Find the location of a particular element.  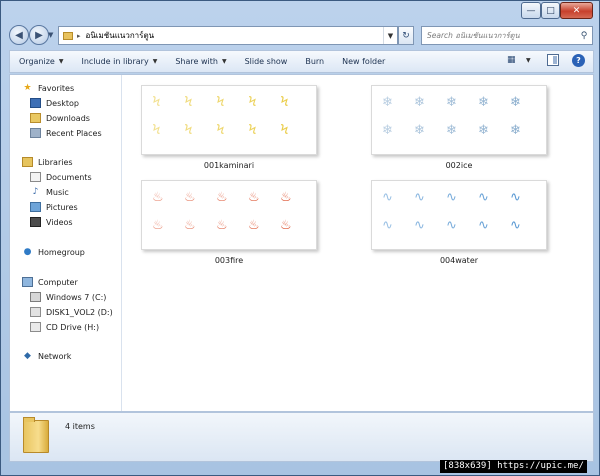

close-button: ✕ is located at coordinates (576, 10).